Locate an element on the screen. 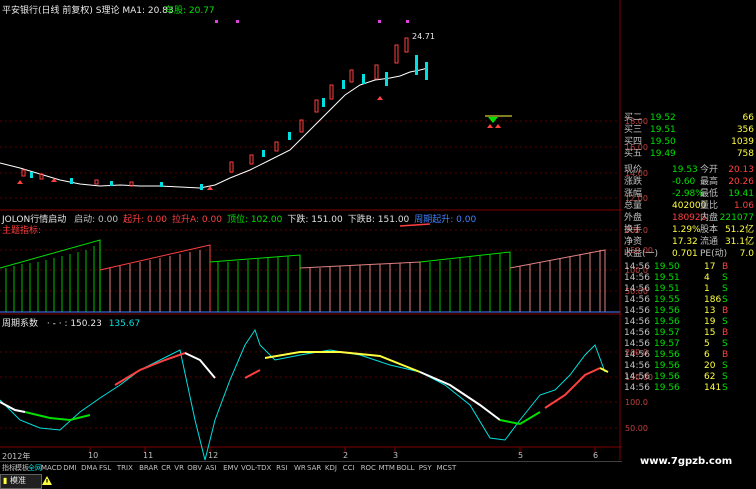 The width and height of the screenshot is (756, 489). month-label: 3 is located at coordinates (396, 455).